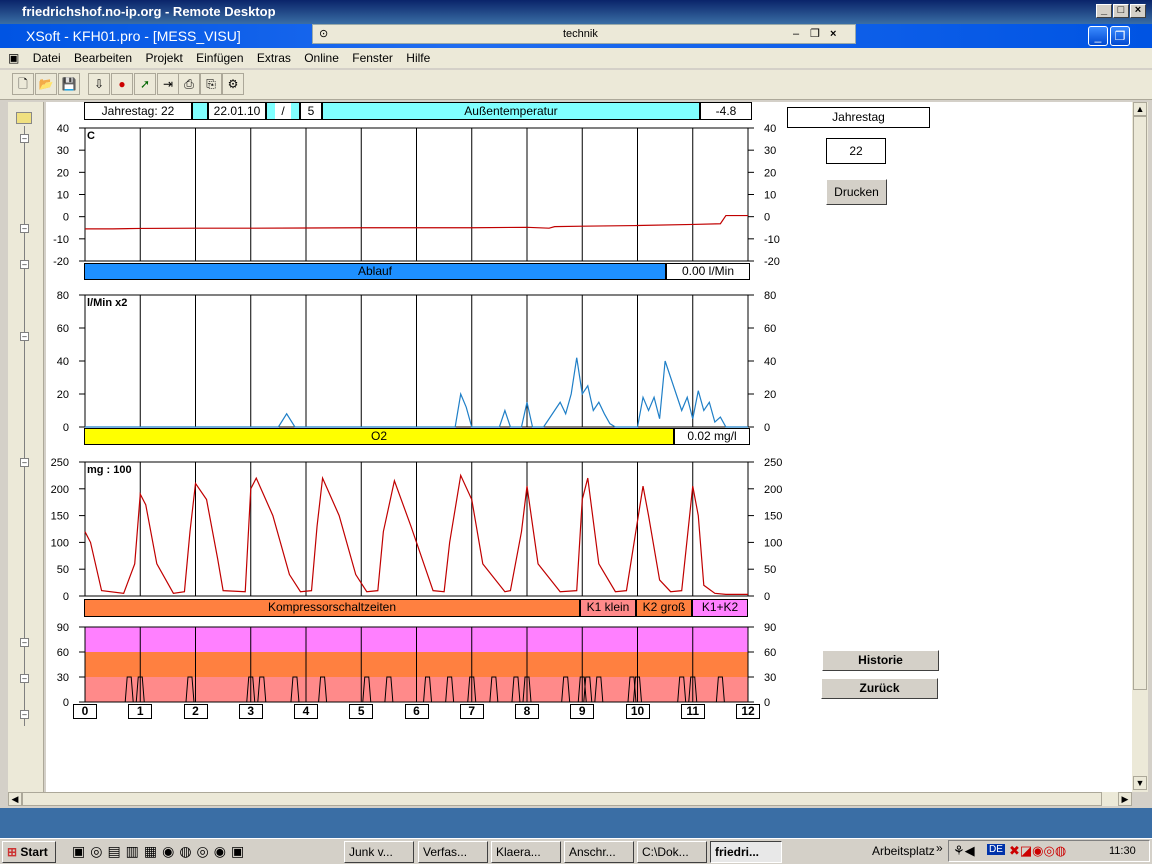 The image size is (1152, 864). I want to click on x-tick-label: 4, so click(306, 711).